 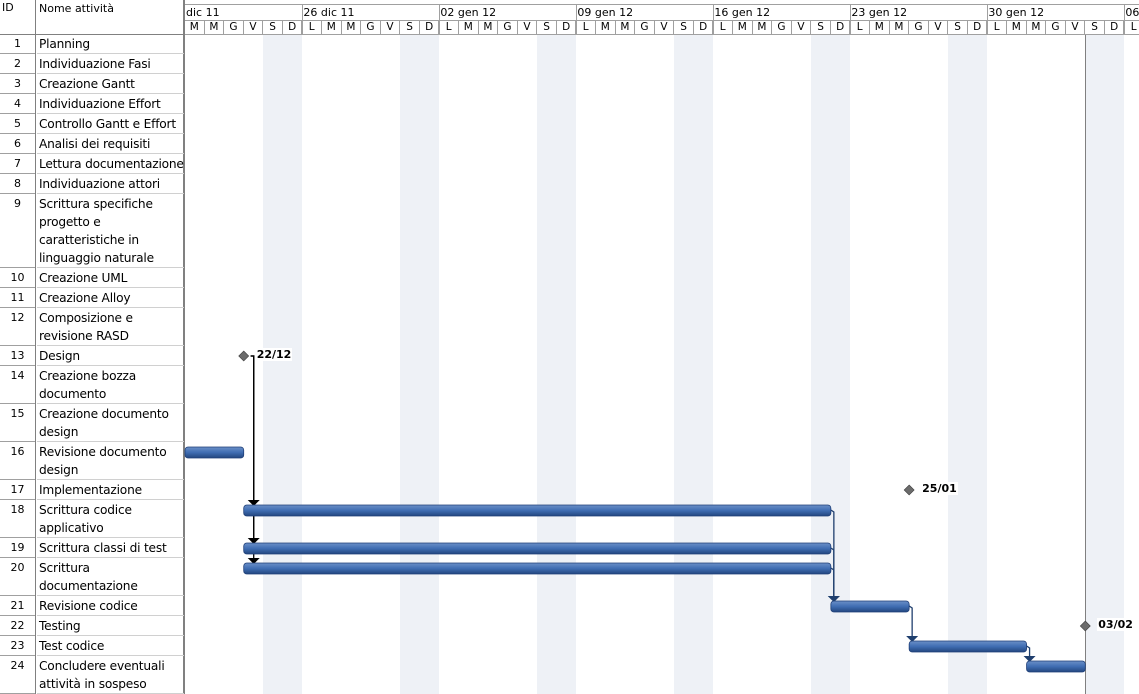 I want to click on milestone-date-label: 22/12, so click(x=274, y=354).